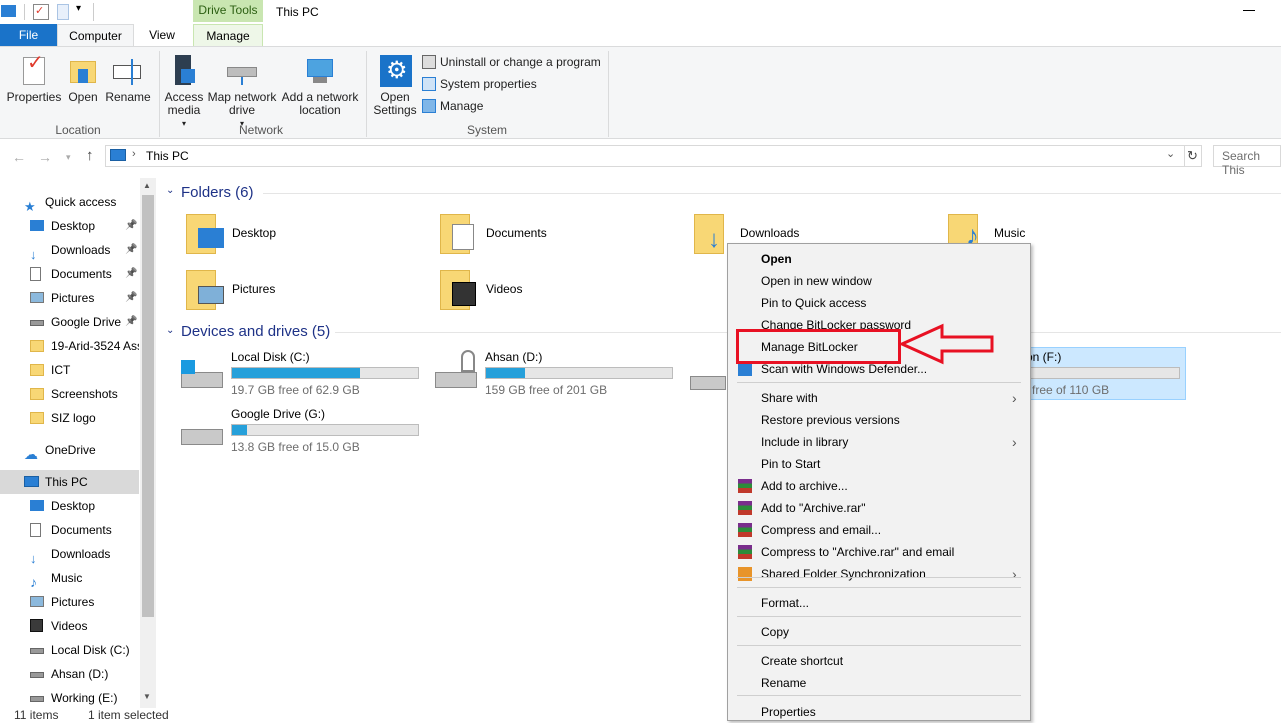 This screenshot has width=1281, height=723. What do you see at coordinates (36, 715) in the screenshot?
I see `item-count: 11 items` at bounding box center [36, 715].